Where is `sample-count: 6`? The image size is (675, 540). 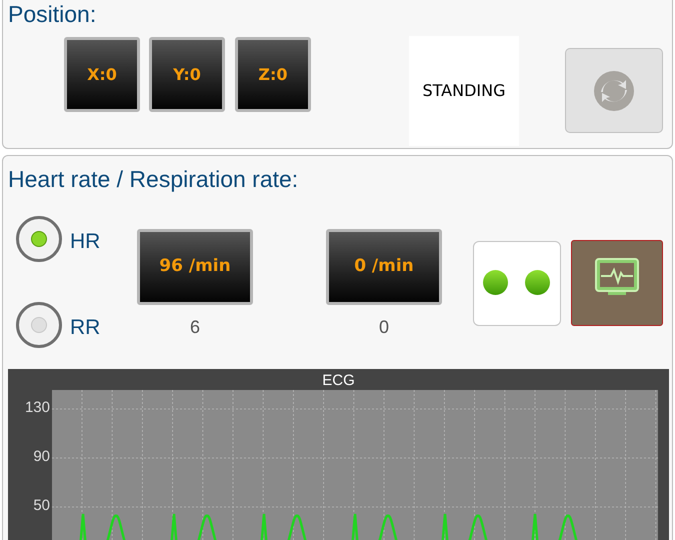
sample-count: 6 is located at coordinates (194, 327).